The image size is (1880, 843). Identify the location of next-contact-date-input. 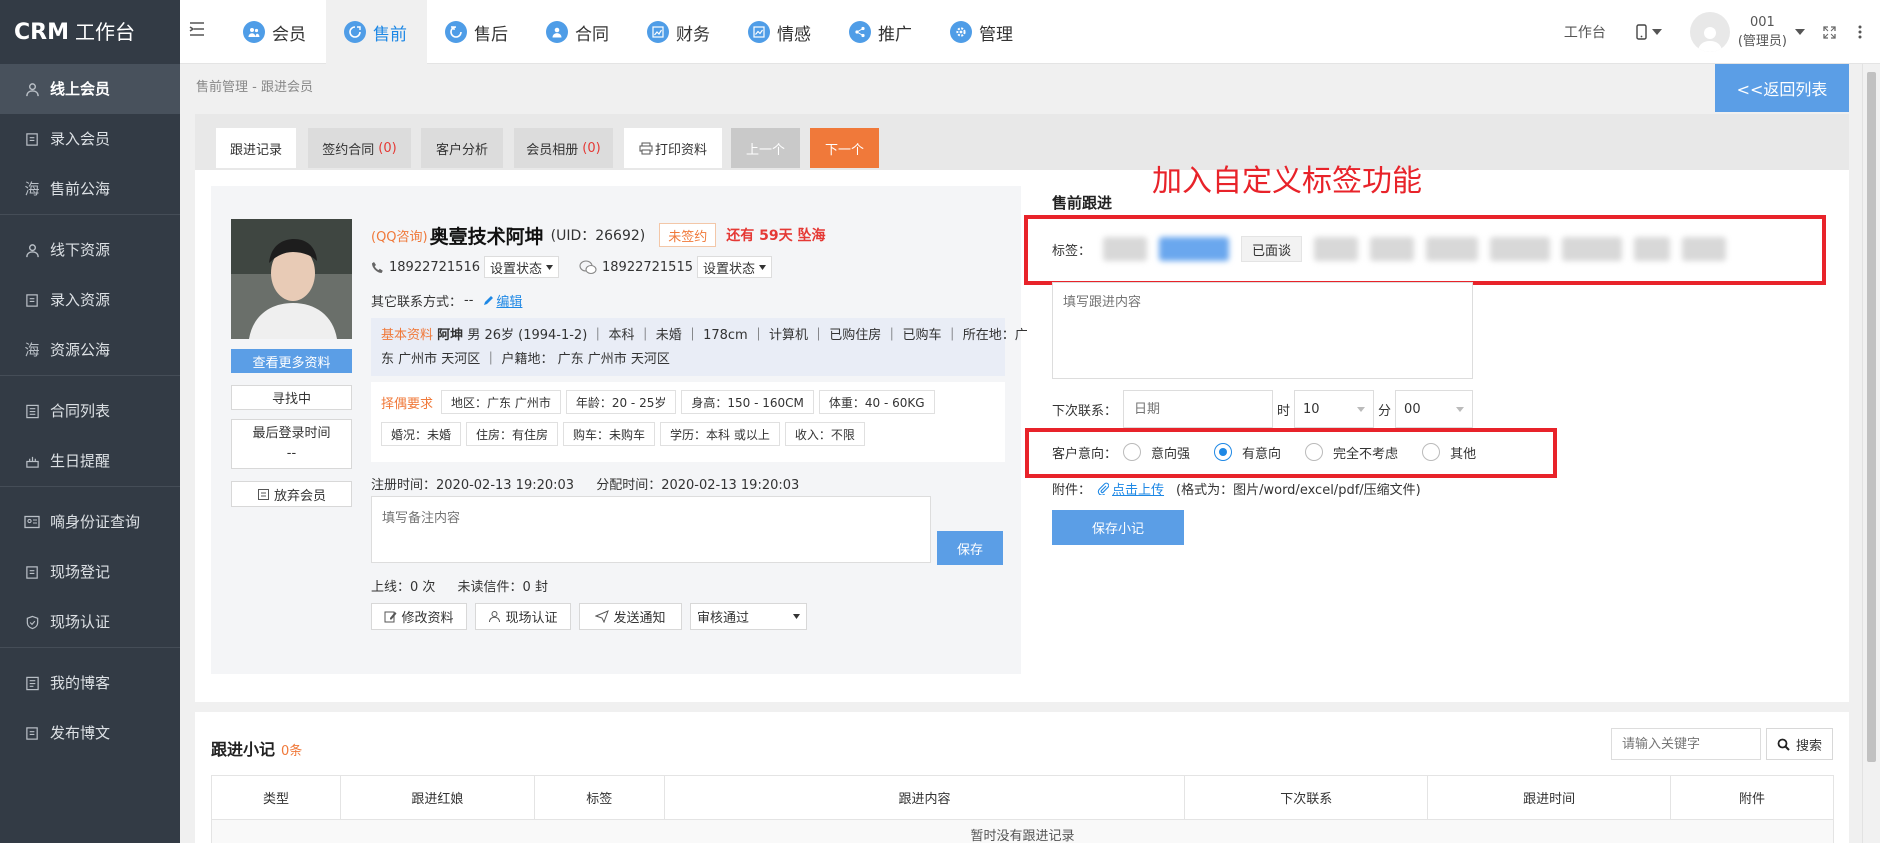
(1198, 409).